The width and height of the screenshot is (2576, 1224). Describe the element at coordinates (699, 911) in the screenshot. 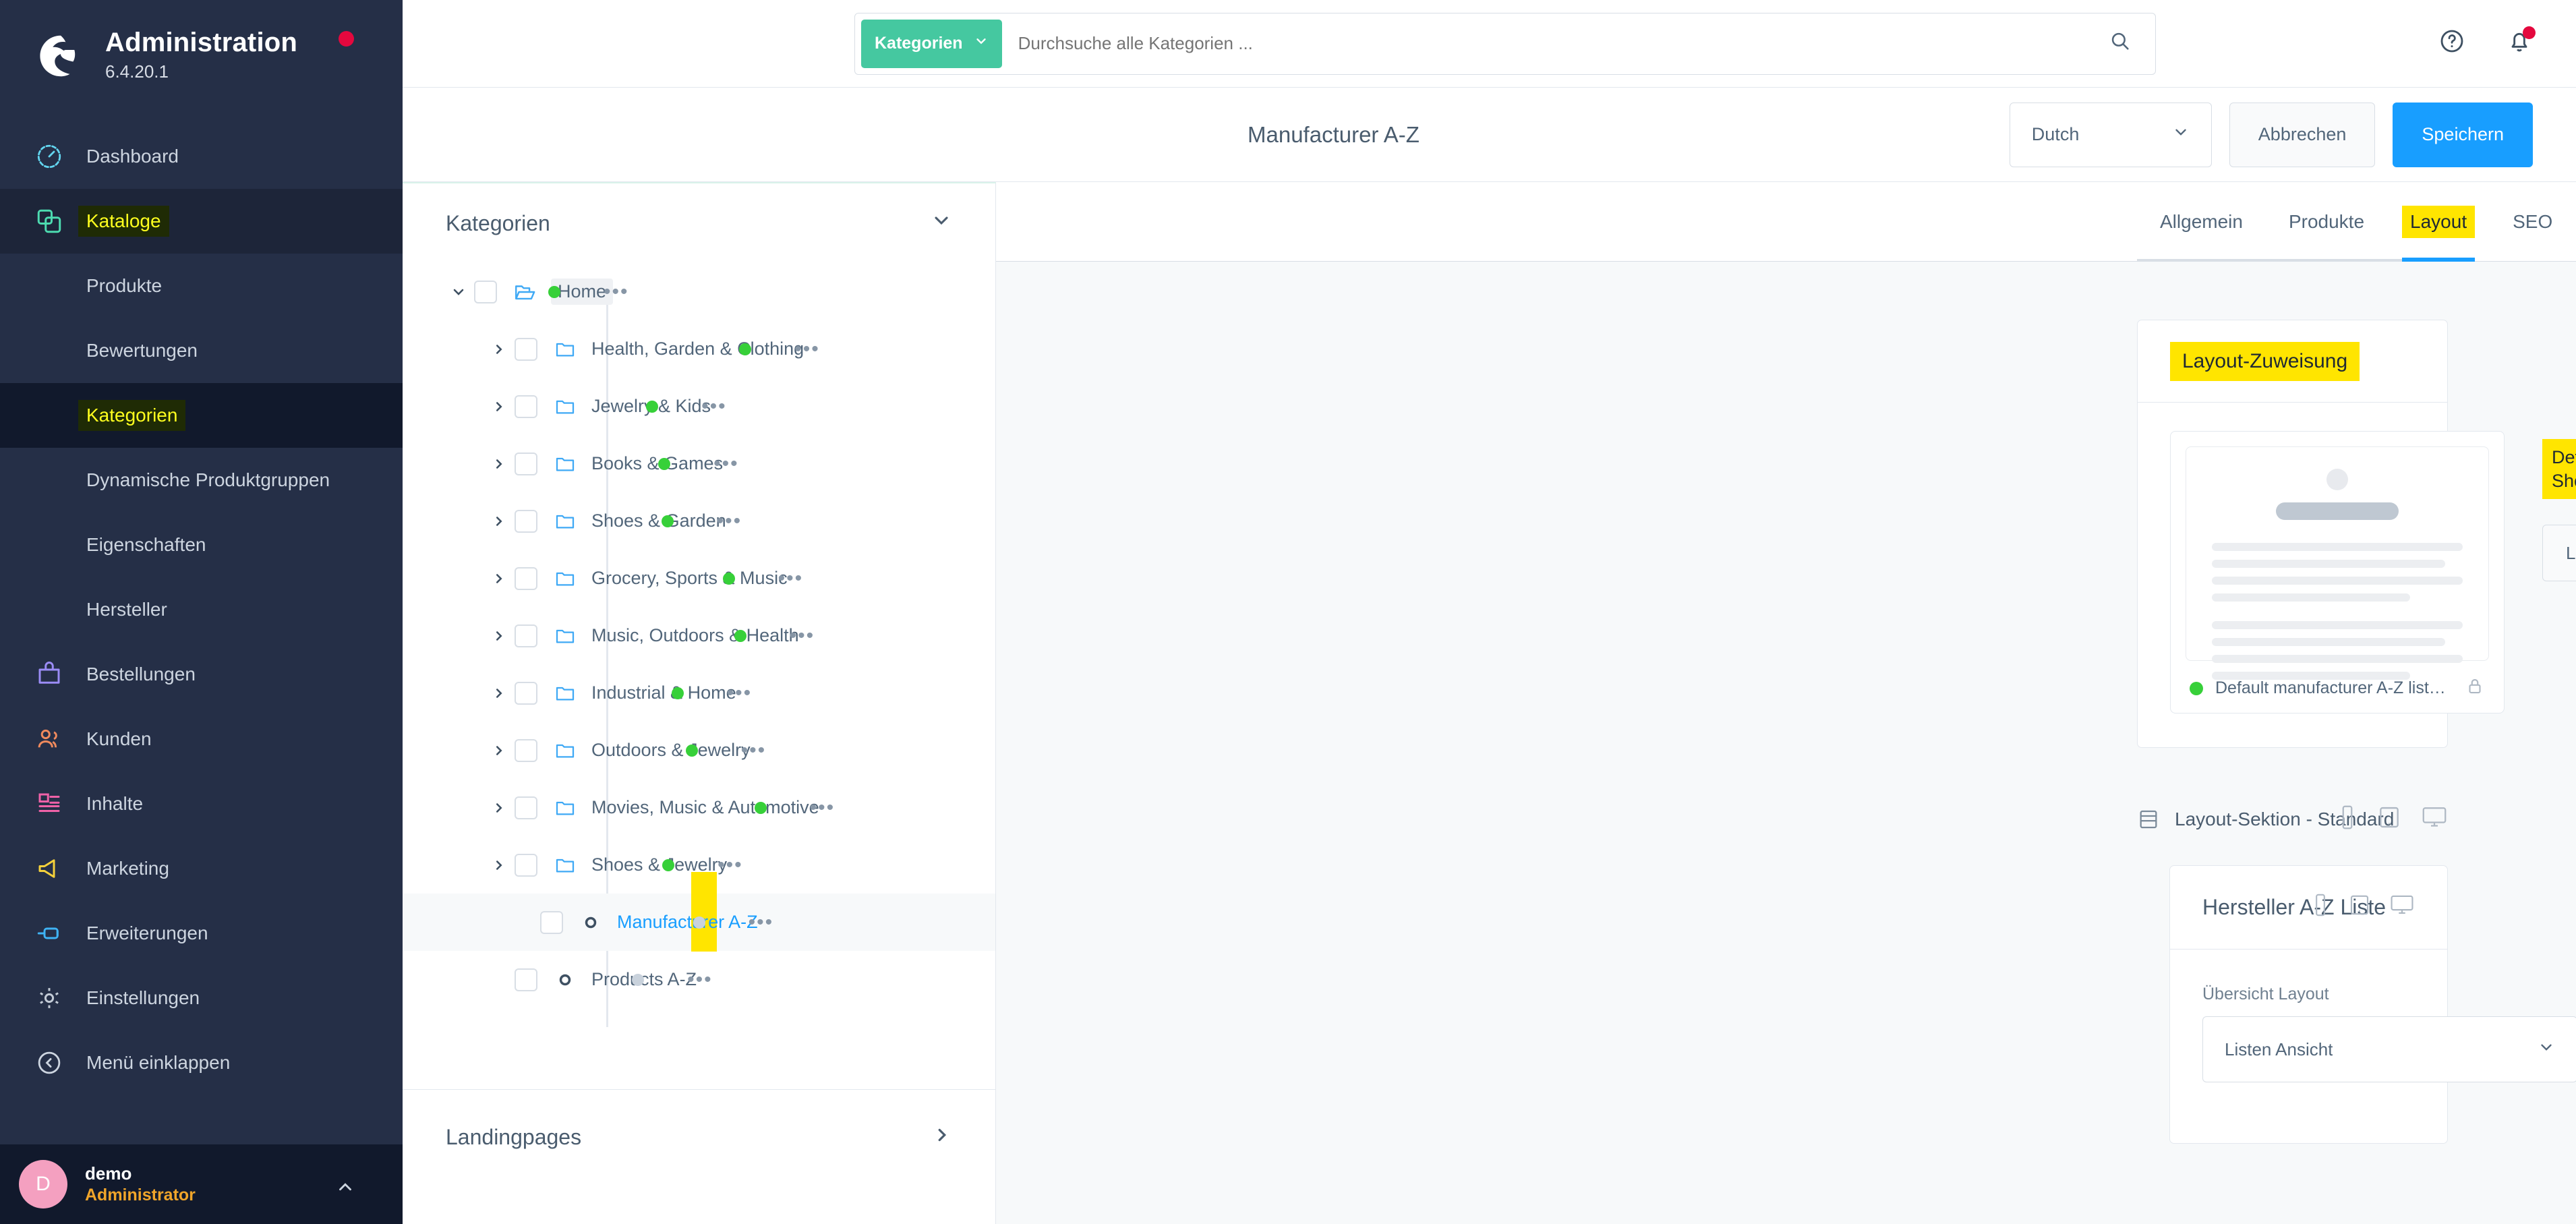

I see `tree-row-manufacturer-a-z: Manufacturer A-Z •••` at that location.